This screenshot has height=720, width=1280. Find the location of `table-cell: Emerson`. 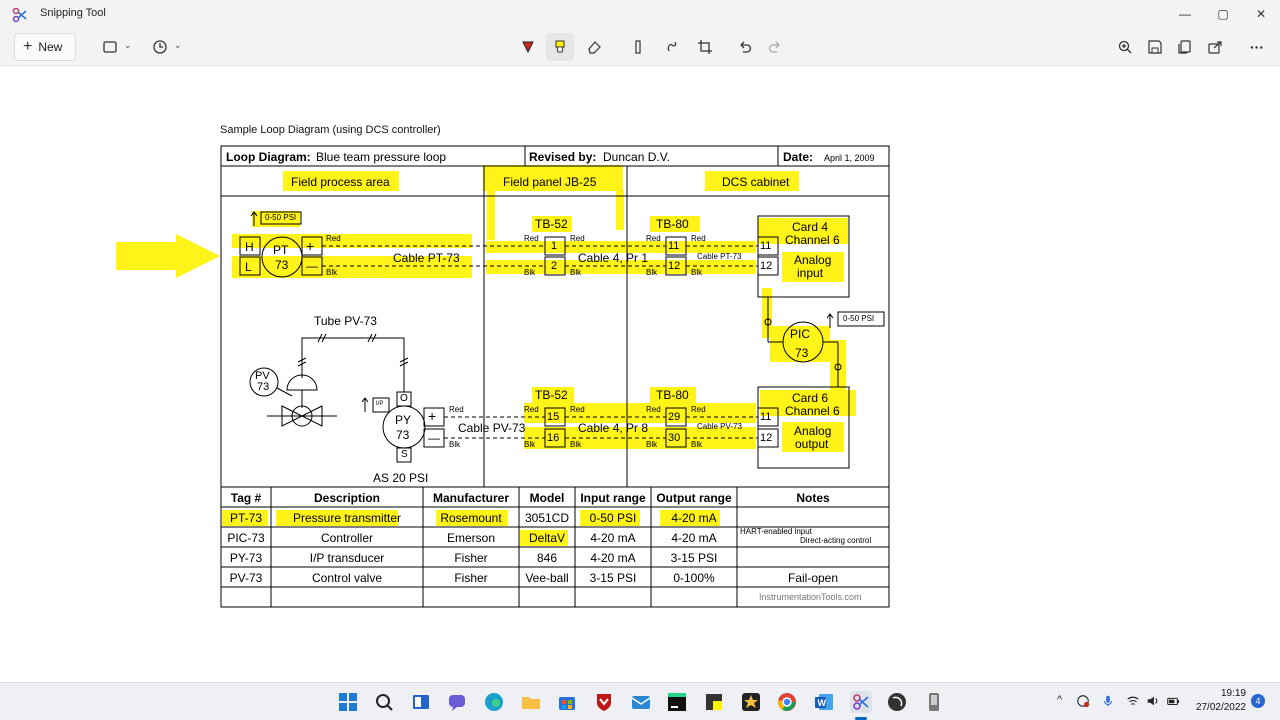

table-cell: Emerson is located at coordinates (471, 538).